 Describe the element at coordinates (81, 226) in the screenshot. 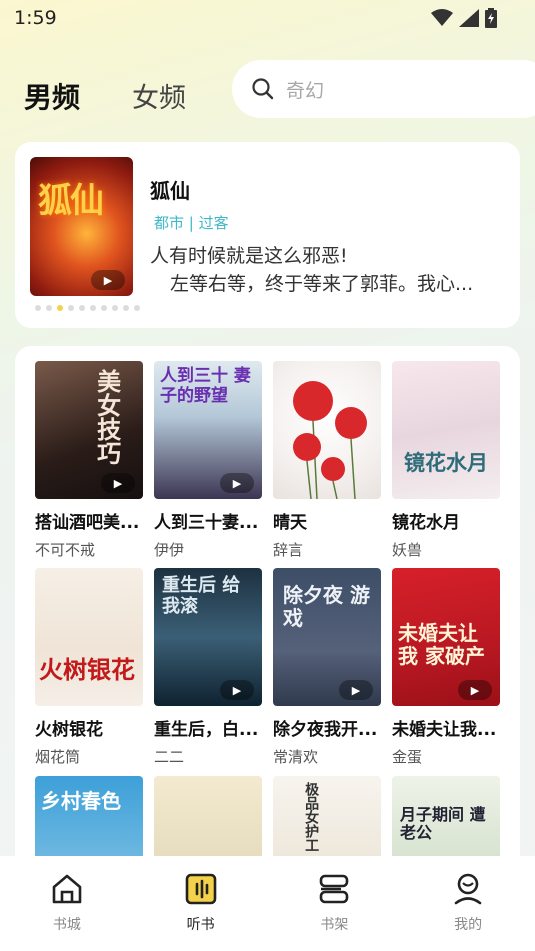

I see `banner-book-cover: 狐仙 ▶` at that location.